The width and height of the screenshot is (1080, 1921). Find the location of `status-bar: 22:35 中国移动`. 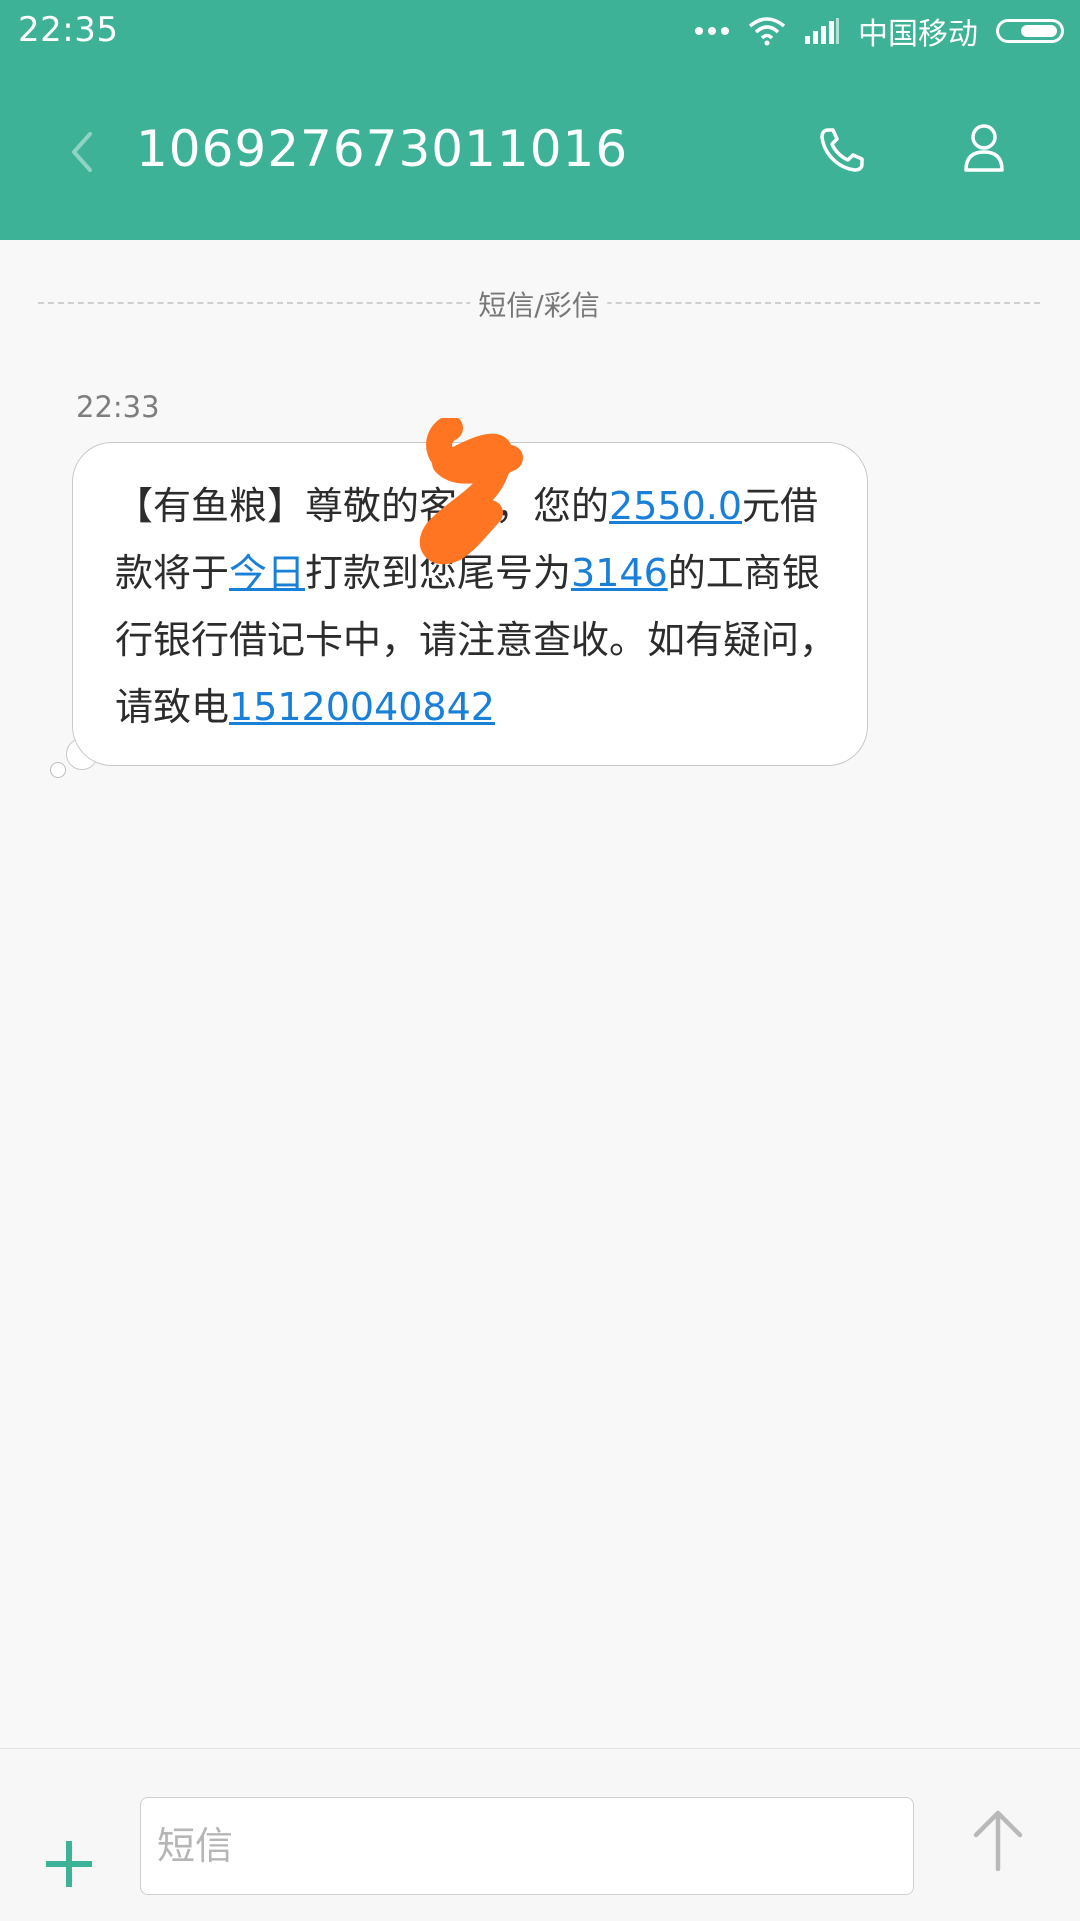

status-bar: 22:35 中国移动 is located at coordinates (540, 31).